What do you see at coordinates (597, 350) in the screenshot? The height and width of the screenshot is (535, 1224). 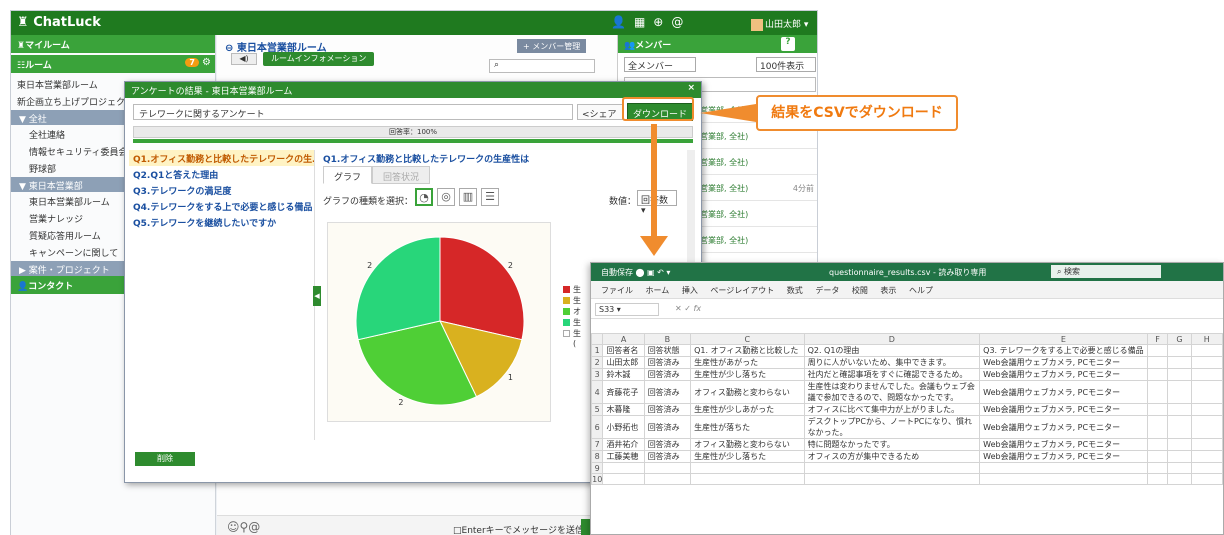 I see `row-number: 1` at bounding box center [597, 350].